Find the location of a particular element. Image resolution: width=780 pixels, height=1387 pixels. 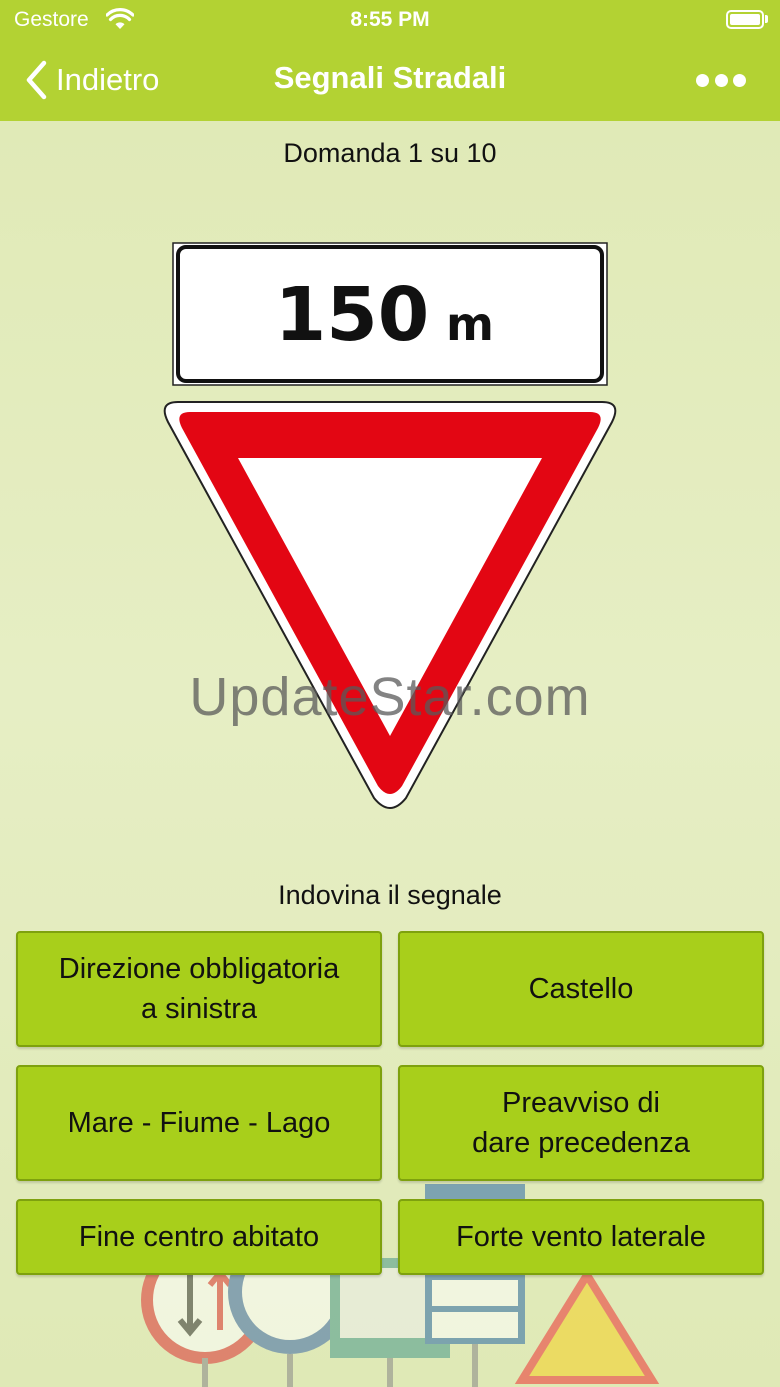

answer-button-2: Castello is located at coordinates (581, 989).